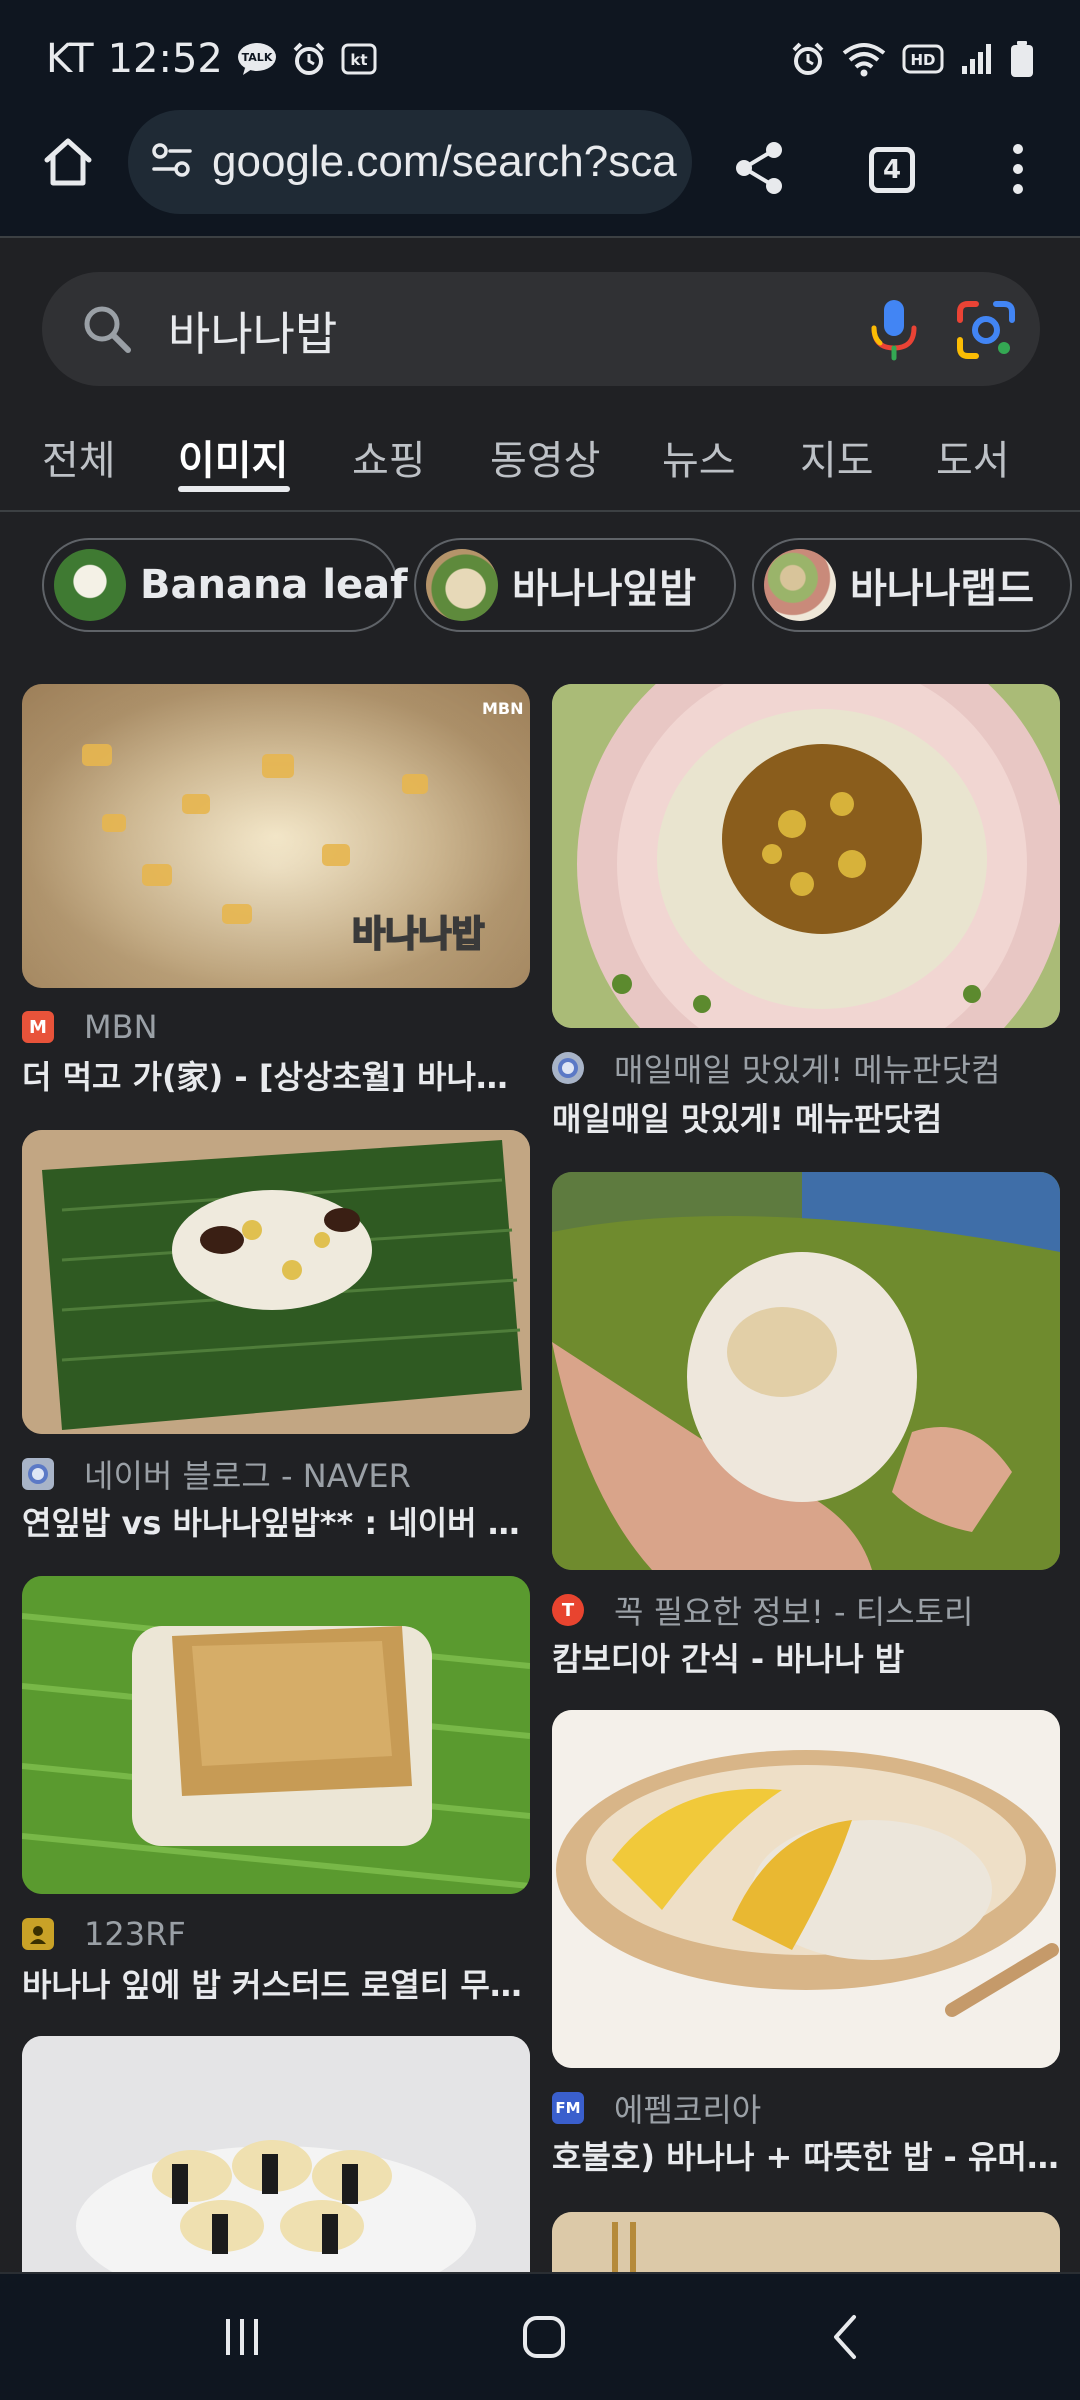 This screenshot has height=2400, width=1080. I want to click on result-source: M MBN, so click(90, 1027).